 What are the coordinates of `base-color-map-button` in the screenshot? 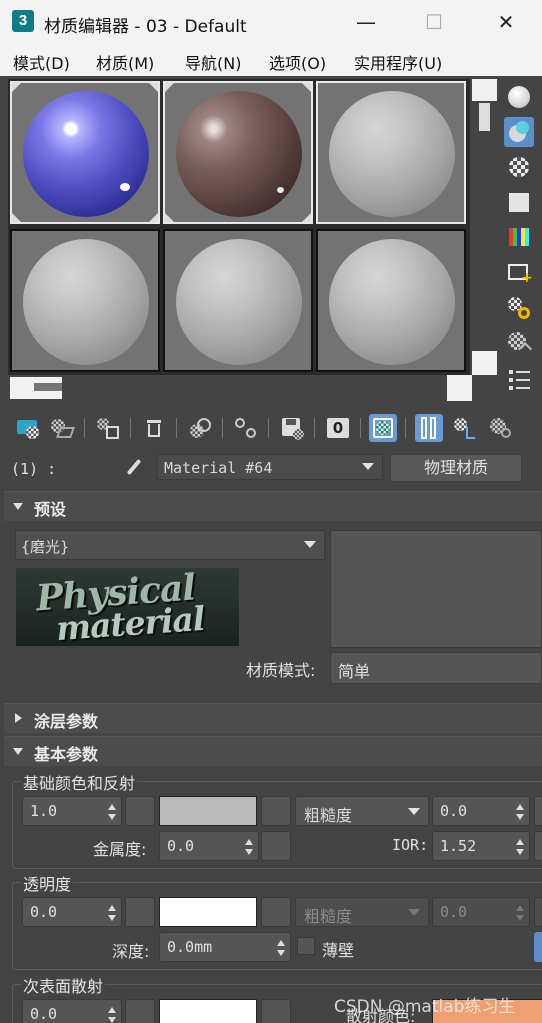 It's located at (276, 811).